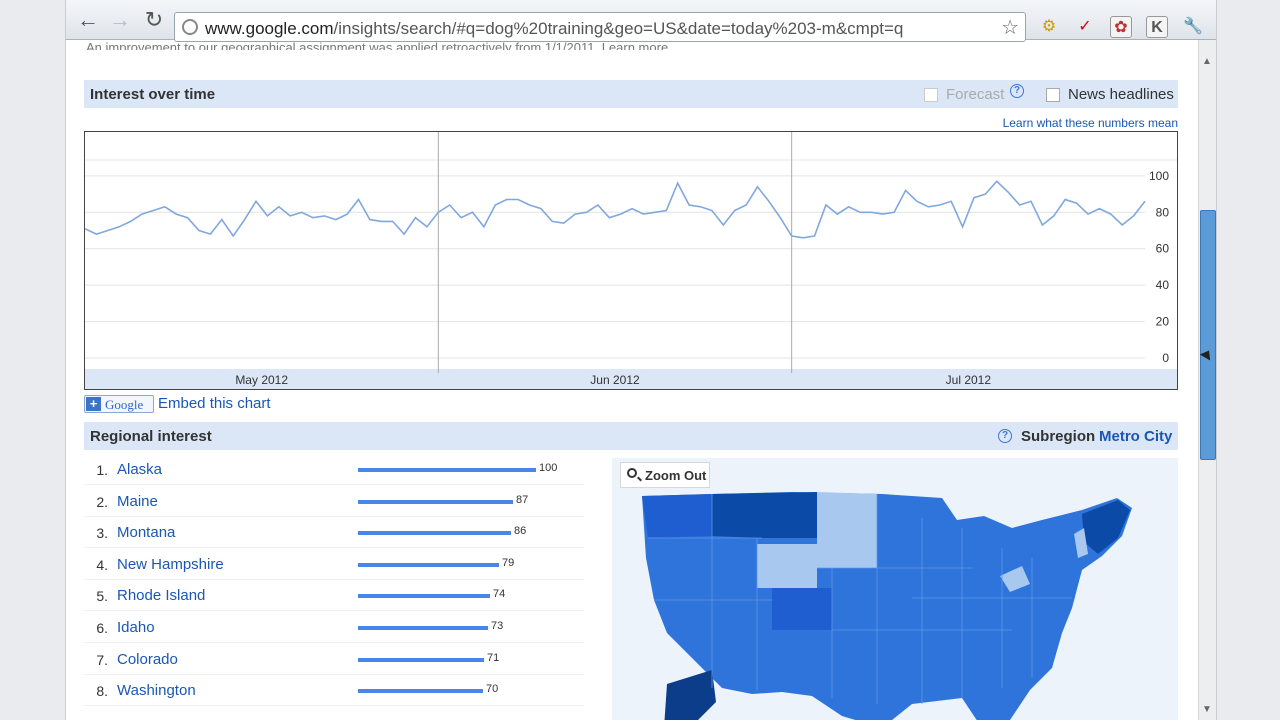 The width and height of the screenshot is (1280, 720). Describe the element at coordinates (102, 691) in the screenshot. I see `region-rank: 8.` at that location.